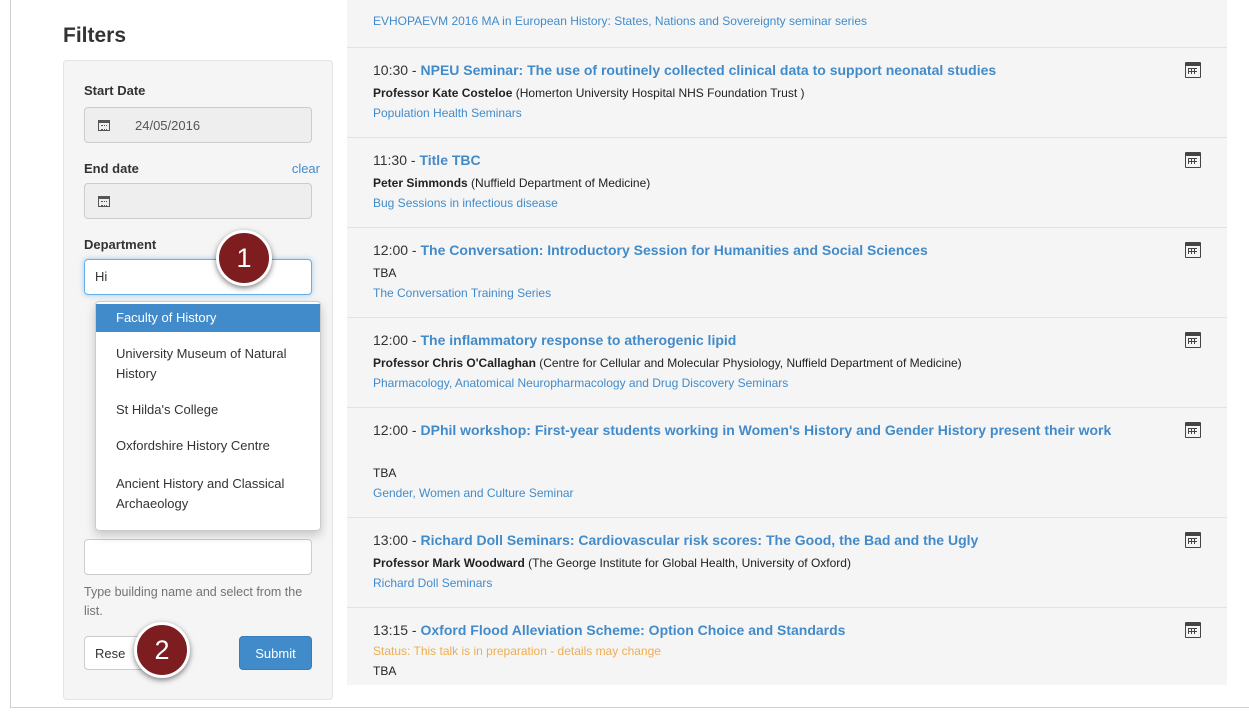  What do you see at coordinates (275, 653) in the screenshot?
I see `submit-button: Submit` at bounding box center [275, 653].